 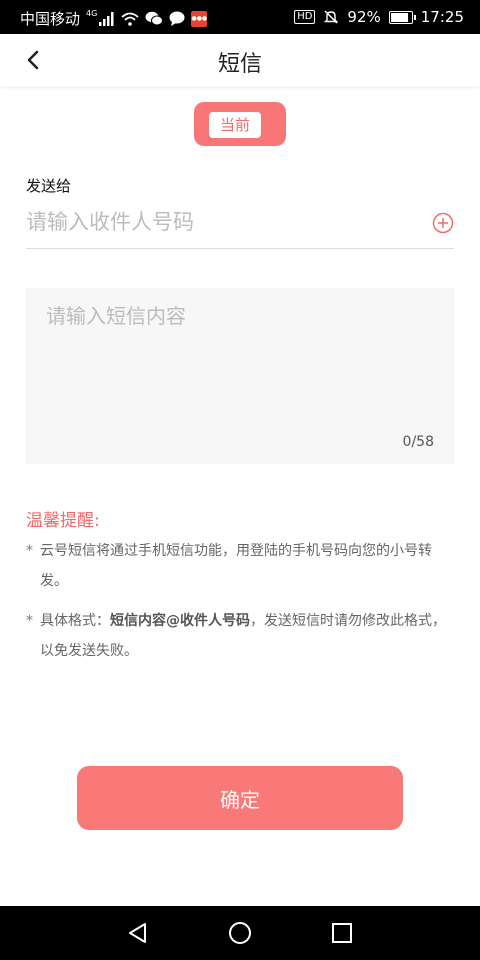 I want to click on tip-text: 具体格式：短信内容@收件人号码，发送短信时请勿修改此格式，以免发送失败。, so click(x=248, y=636).